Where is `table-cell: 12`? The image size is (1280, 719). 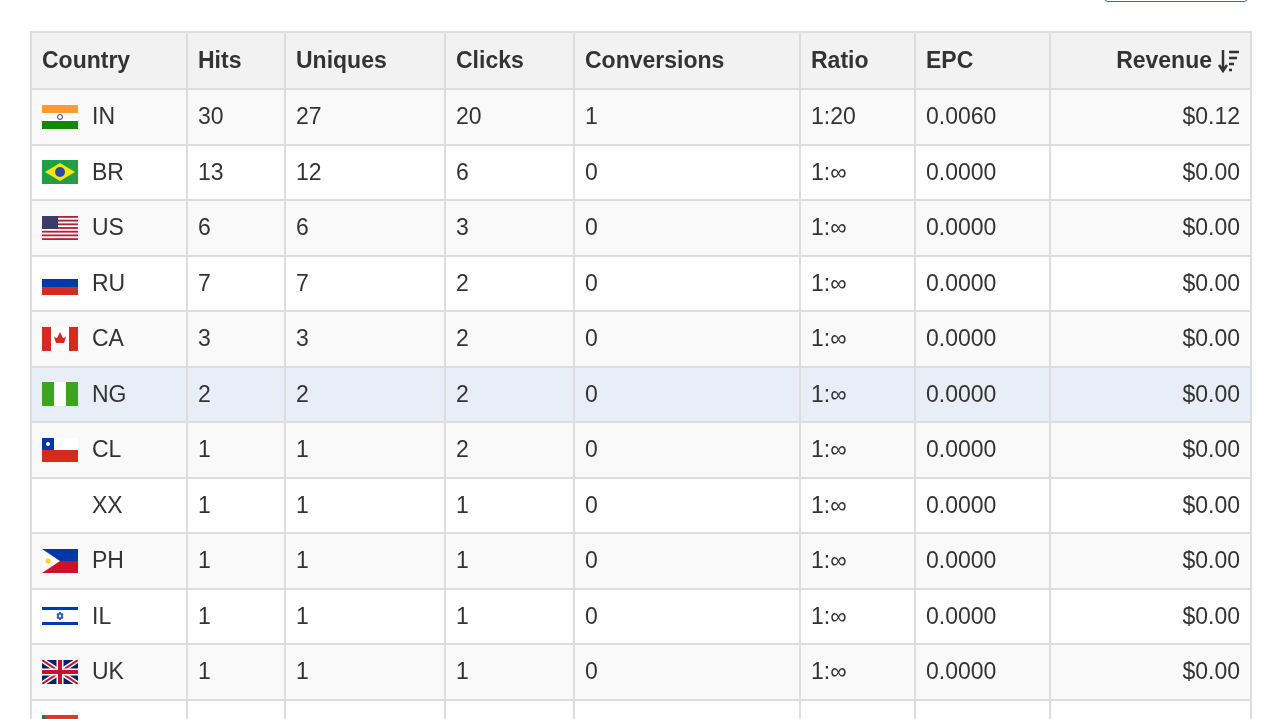
table-cell: 12 is located at coordinates (309, 172).